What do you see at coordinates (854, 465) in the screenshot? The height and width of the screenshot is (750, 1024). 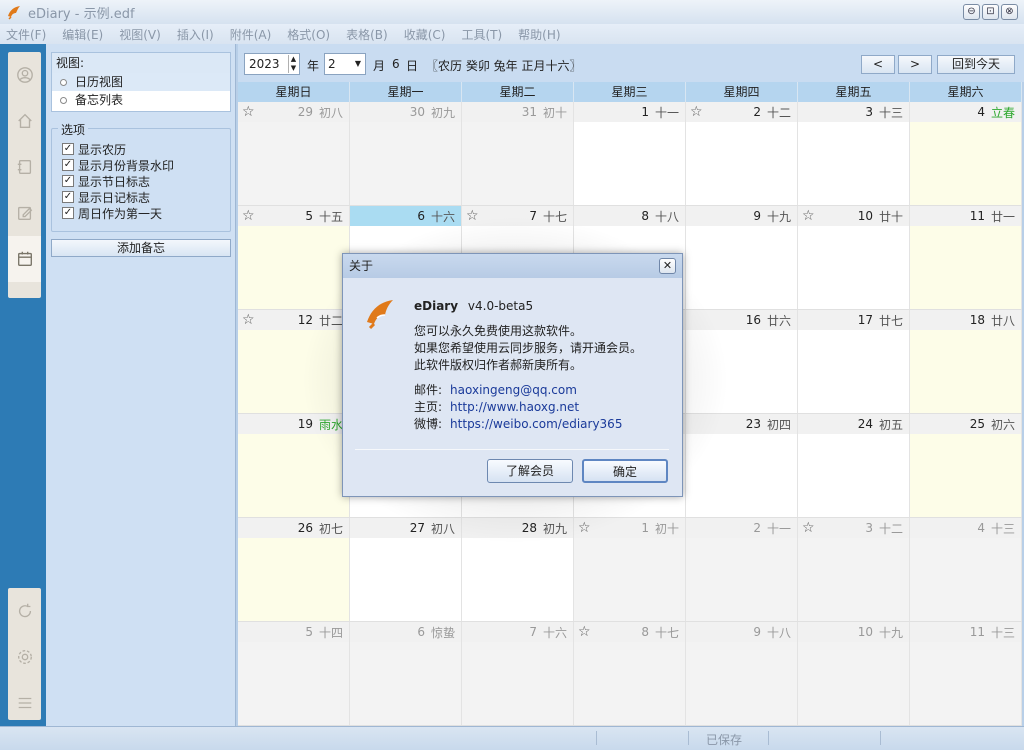 I see `calendar-day: 24 初五` at bounding box center [854, 465].